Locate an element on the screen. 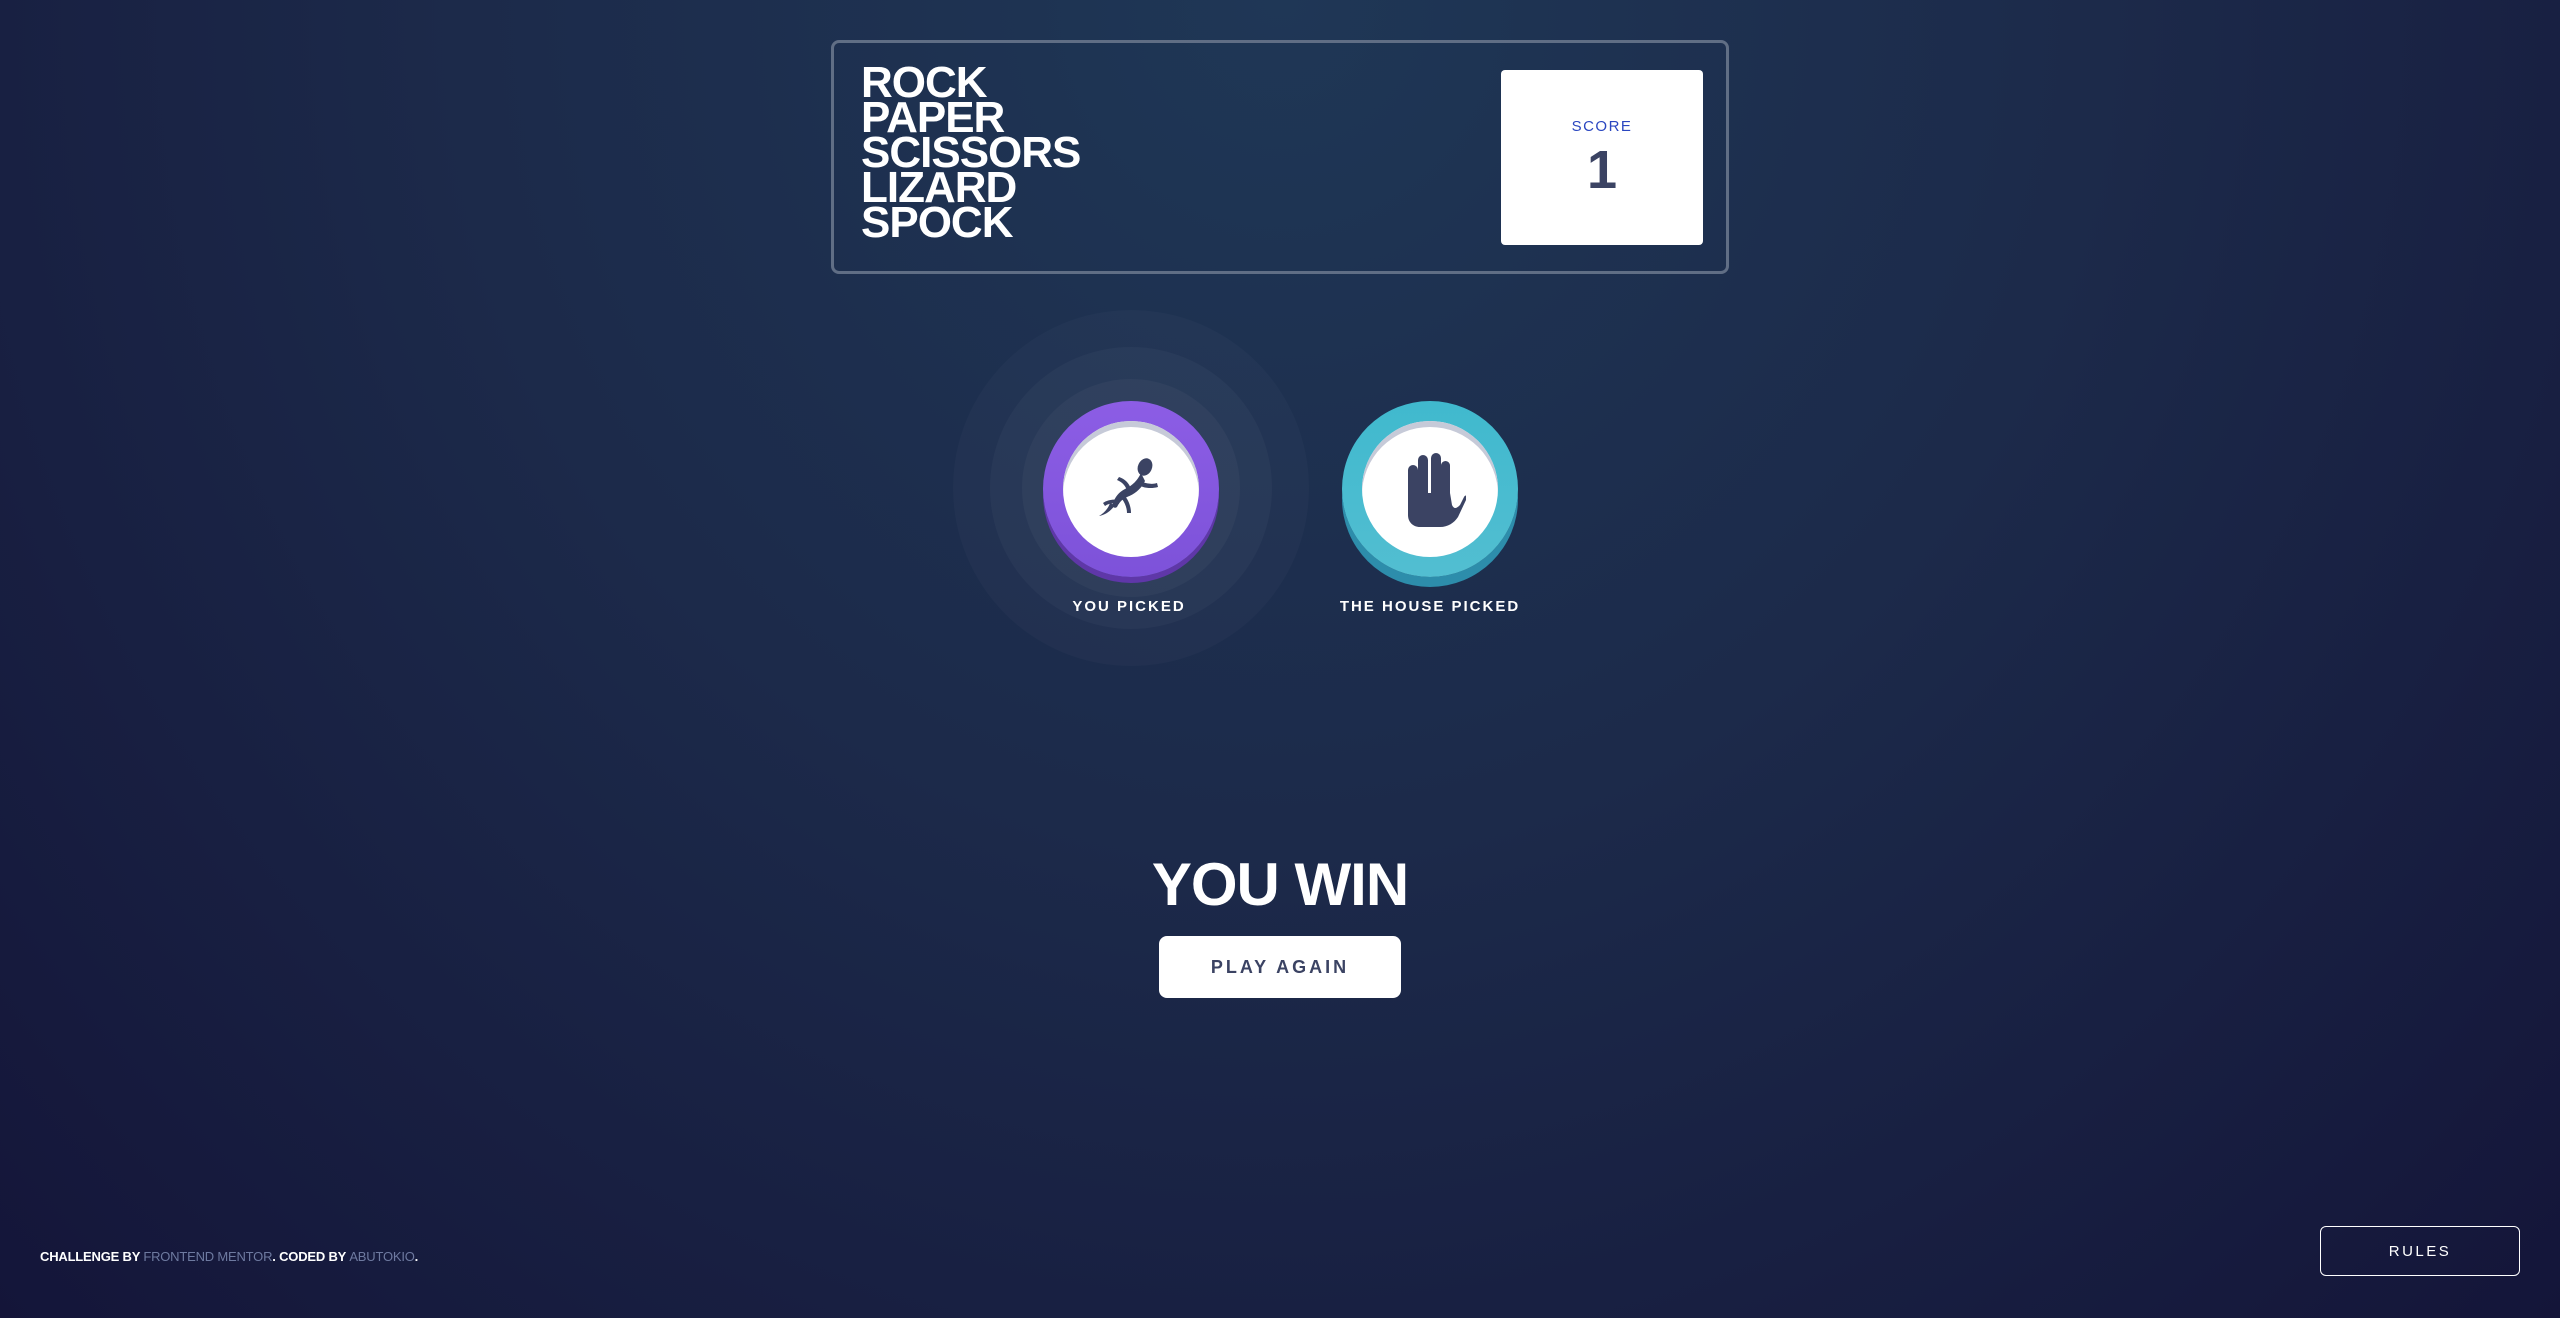  frontend-mentor-link: FRONTEND MENTOR is located at coordinates (207, 1256).